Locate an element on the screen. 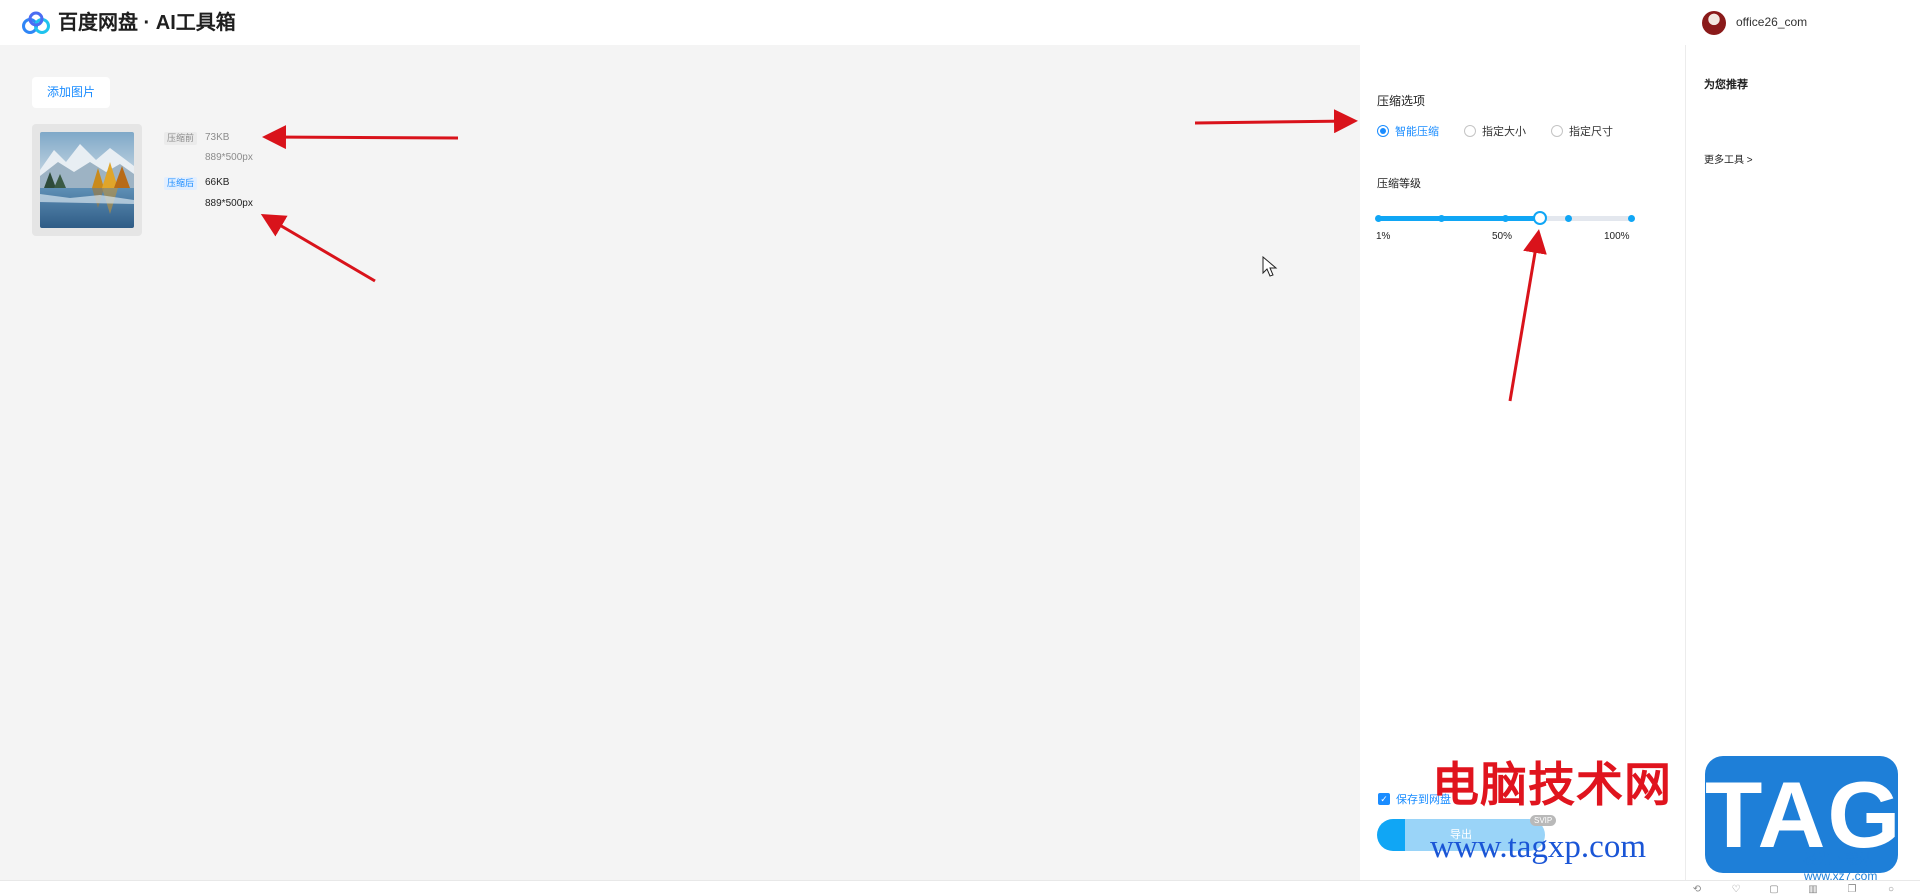  radio-label: 指定尺寸 is located at coordinates (1591, 132).